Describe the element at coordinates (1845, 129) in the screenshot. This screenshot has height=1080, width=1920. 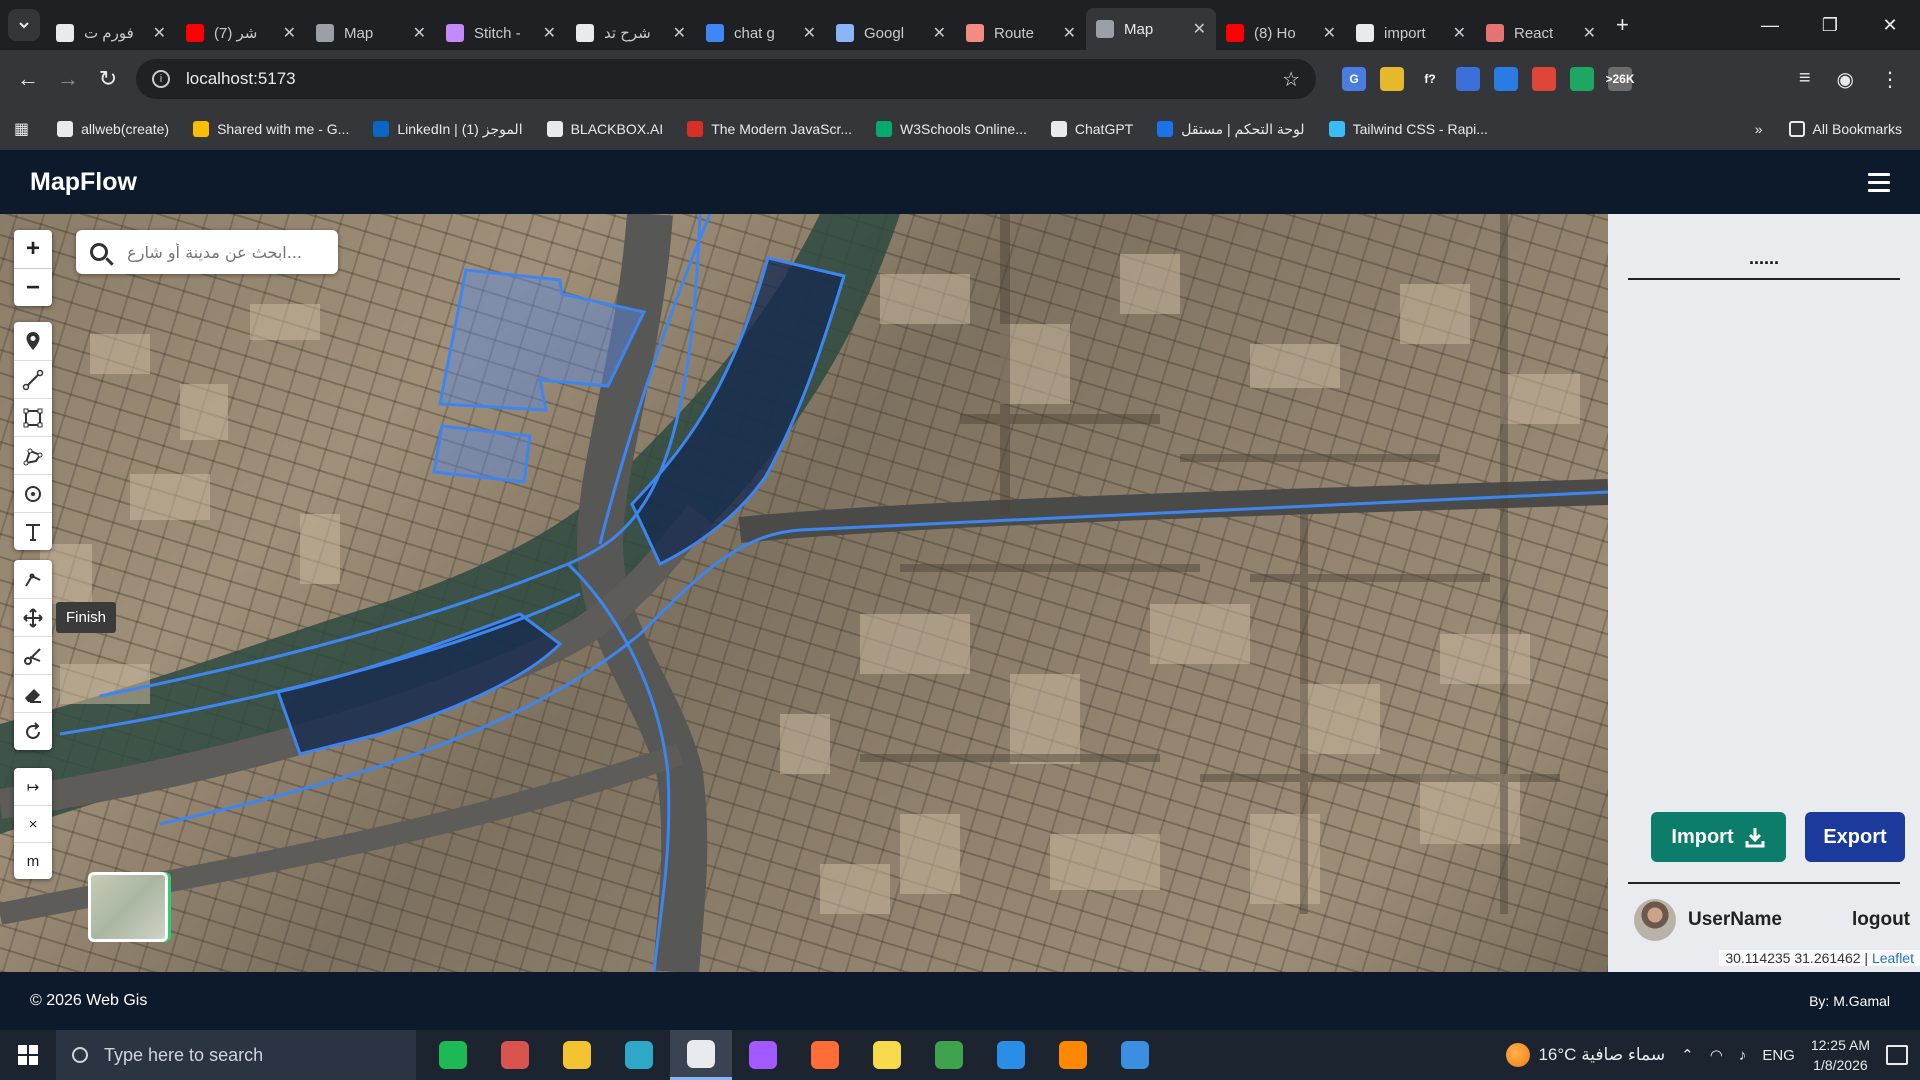
I see `all-bookmarks-link: All Bookmarks` at that location.